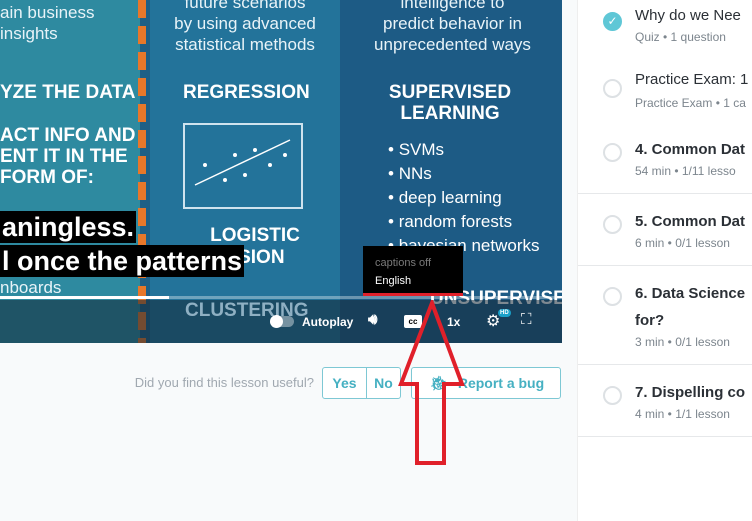 The height and width of the screenshot is (521, 752). What do you see at coordinates (680, 37) in the screenshot?
I see `item-meta: Quiz • 1 question` at bounding box center [680, 37].